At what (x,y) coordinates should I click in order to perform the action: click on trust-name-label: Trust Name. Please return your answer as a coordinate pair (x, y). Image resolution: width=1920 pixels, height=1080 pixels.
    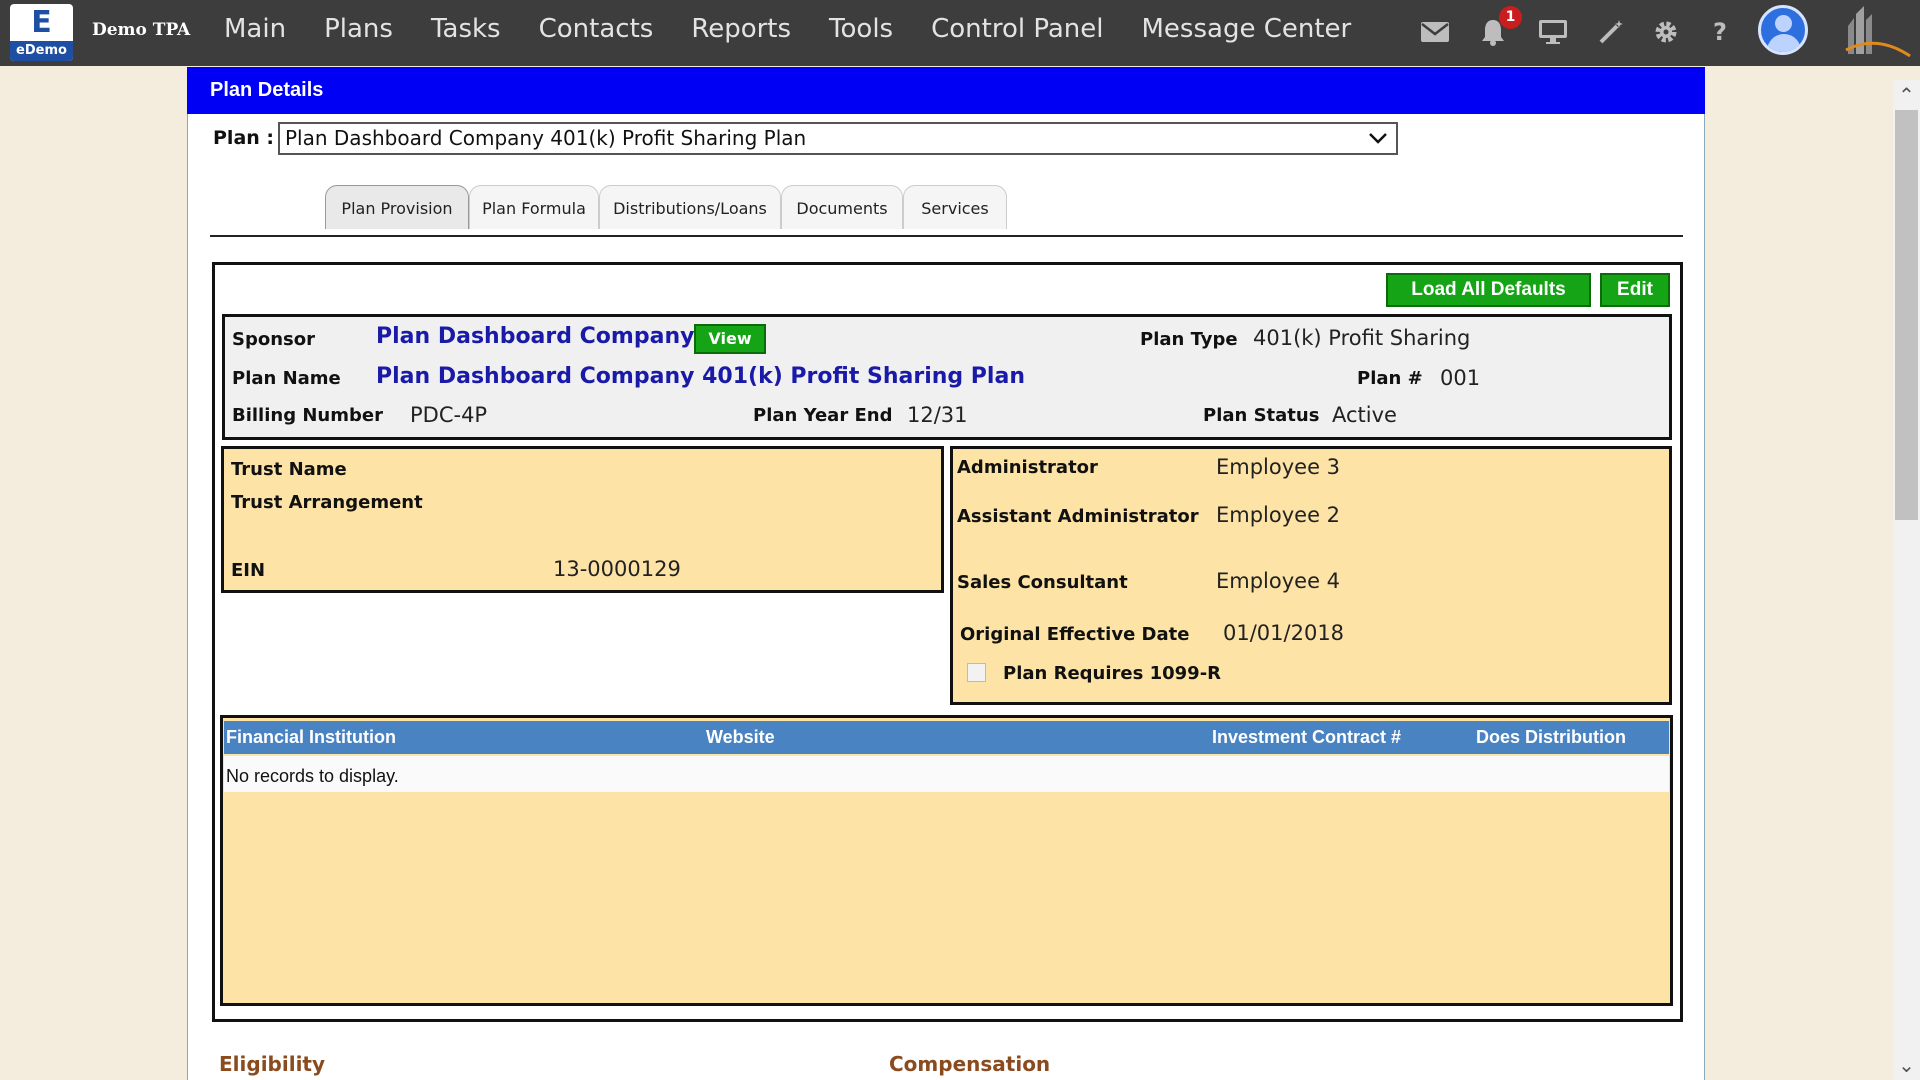
    Looking at the image, I should click on (289, 469).